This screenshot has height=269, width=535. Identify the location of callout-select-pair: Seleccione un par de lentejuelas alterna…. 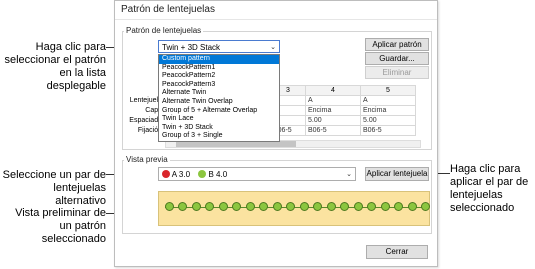
(54, 188).